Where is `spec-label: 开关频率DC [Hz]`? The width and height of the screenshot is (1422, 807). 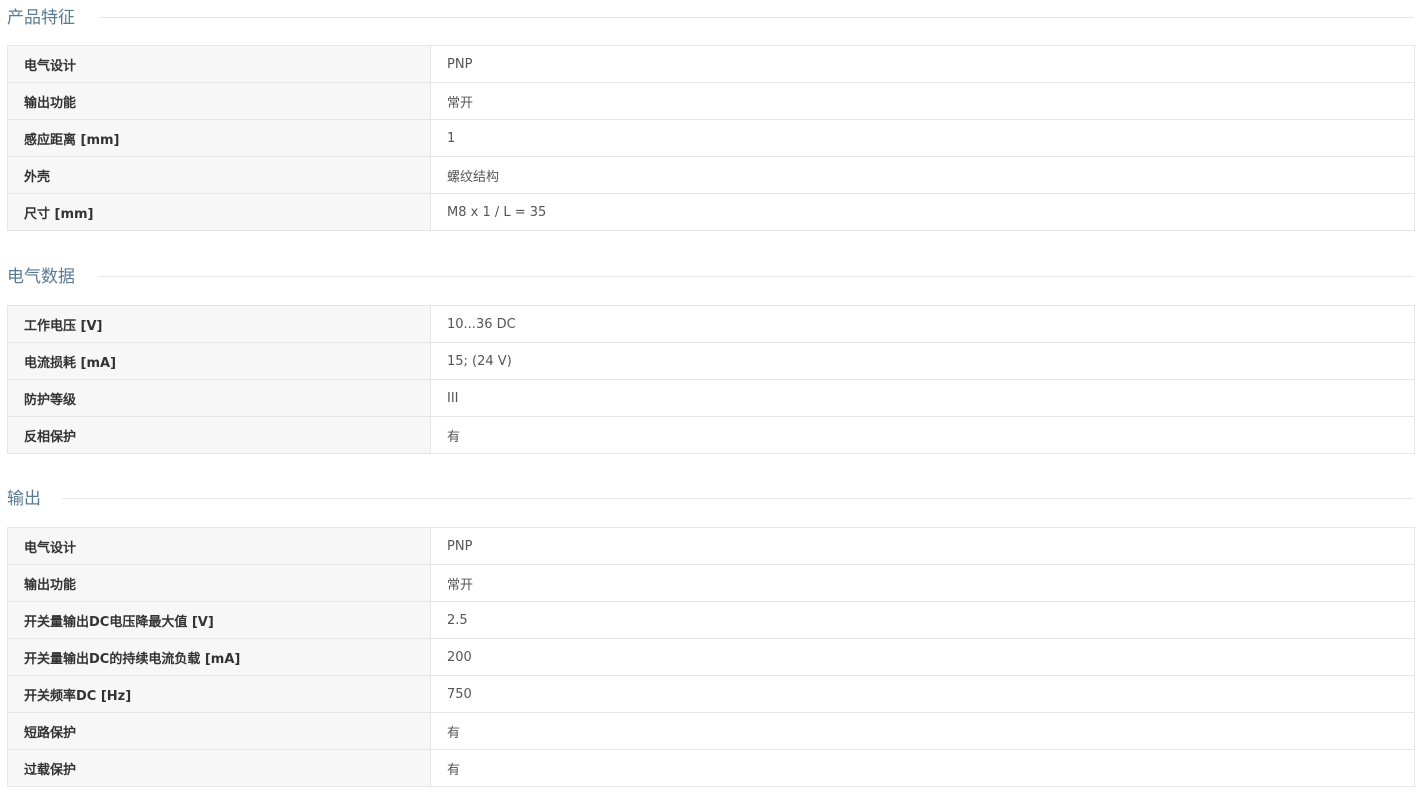
spec-label: 开关频率DC [Hz] is located at coordinates (219, 694).